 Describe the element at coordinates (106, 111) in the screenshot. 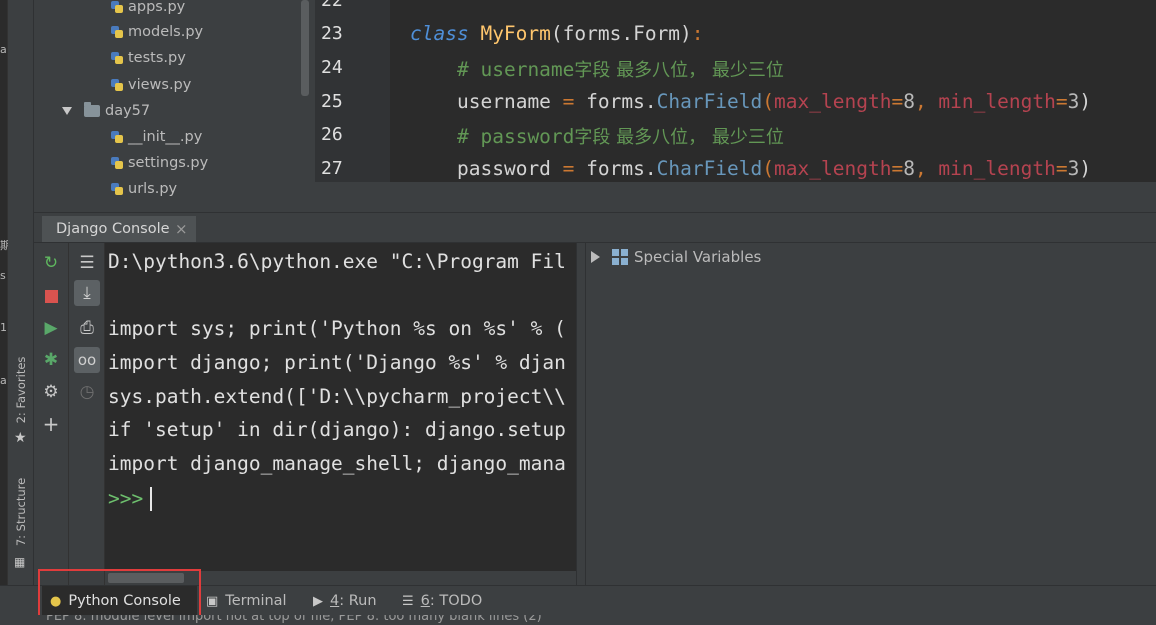

I see `tree-folder-day57: day57` at that location.